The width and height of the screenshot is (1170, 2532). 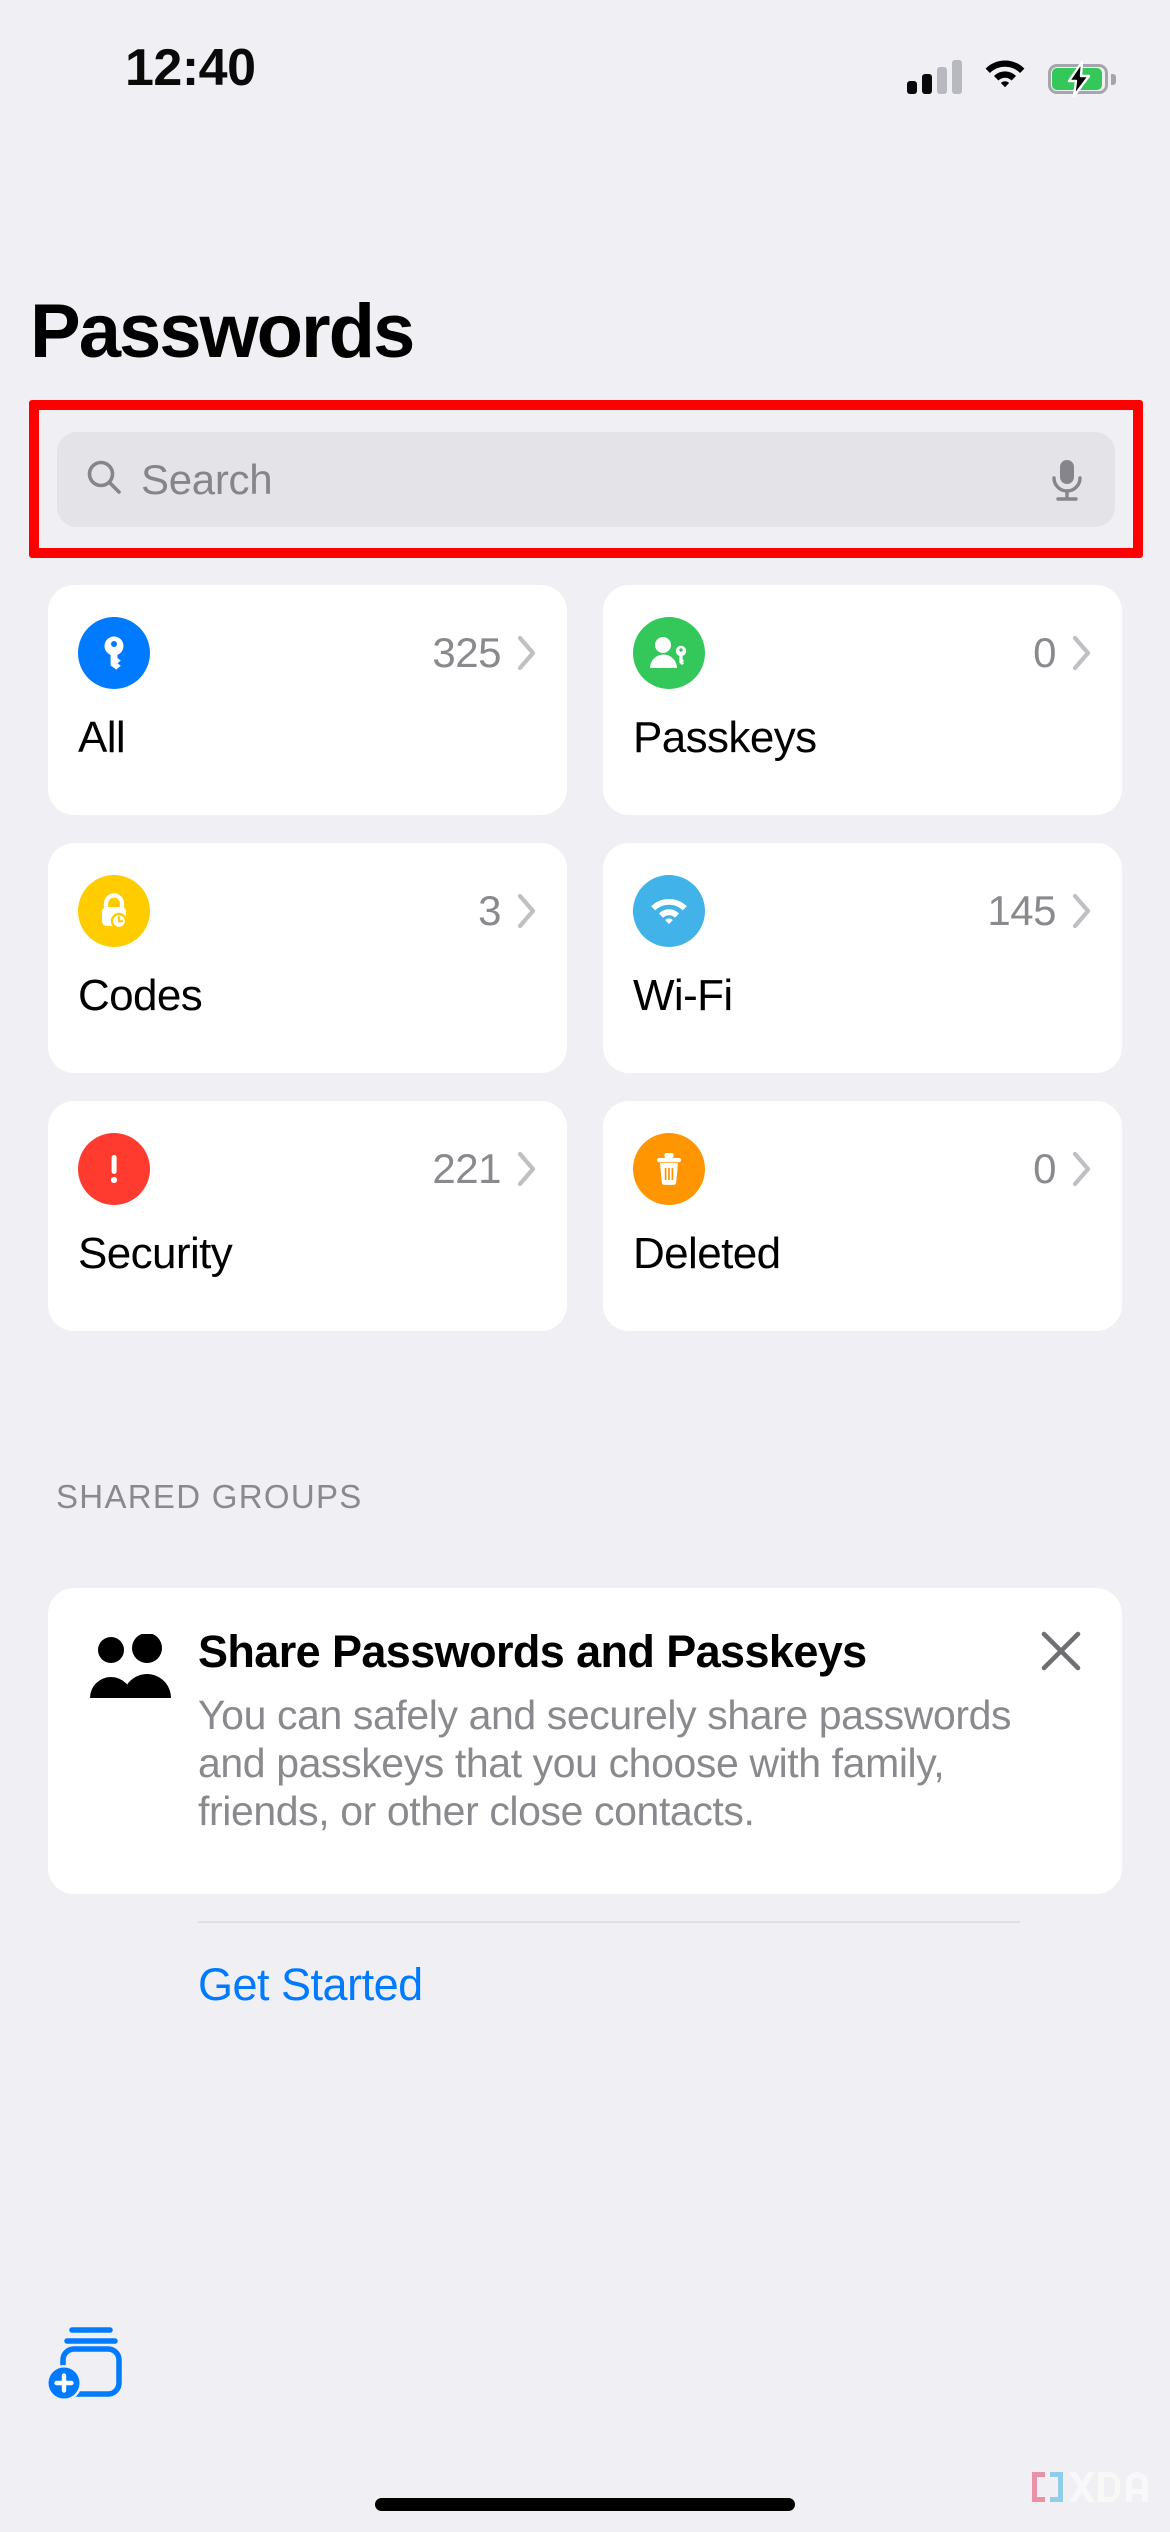 I want to click on status-bar-time: 12:40, so click(x=190, y=68).